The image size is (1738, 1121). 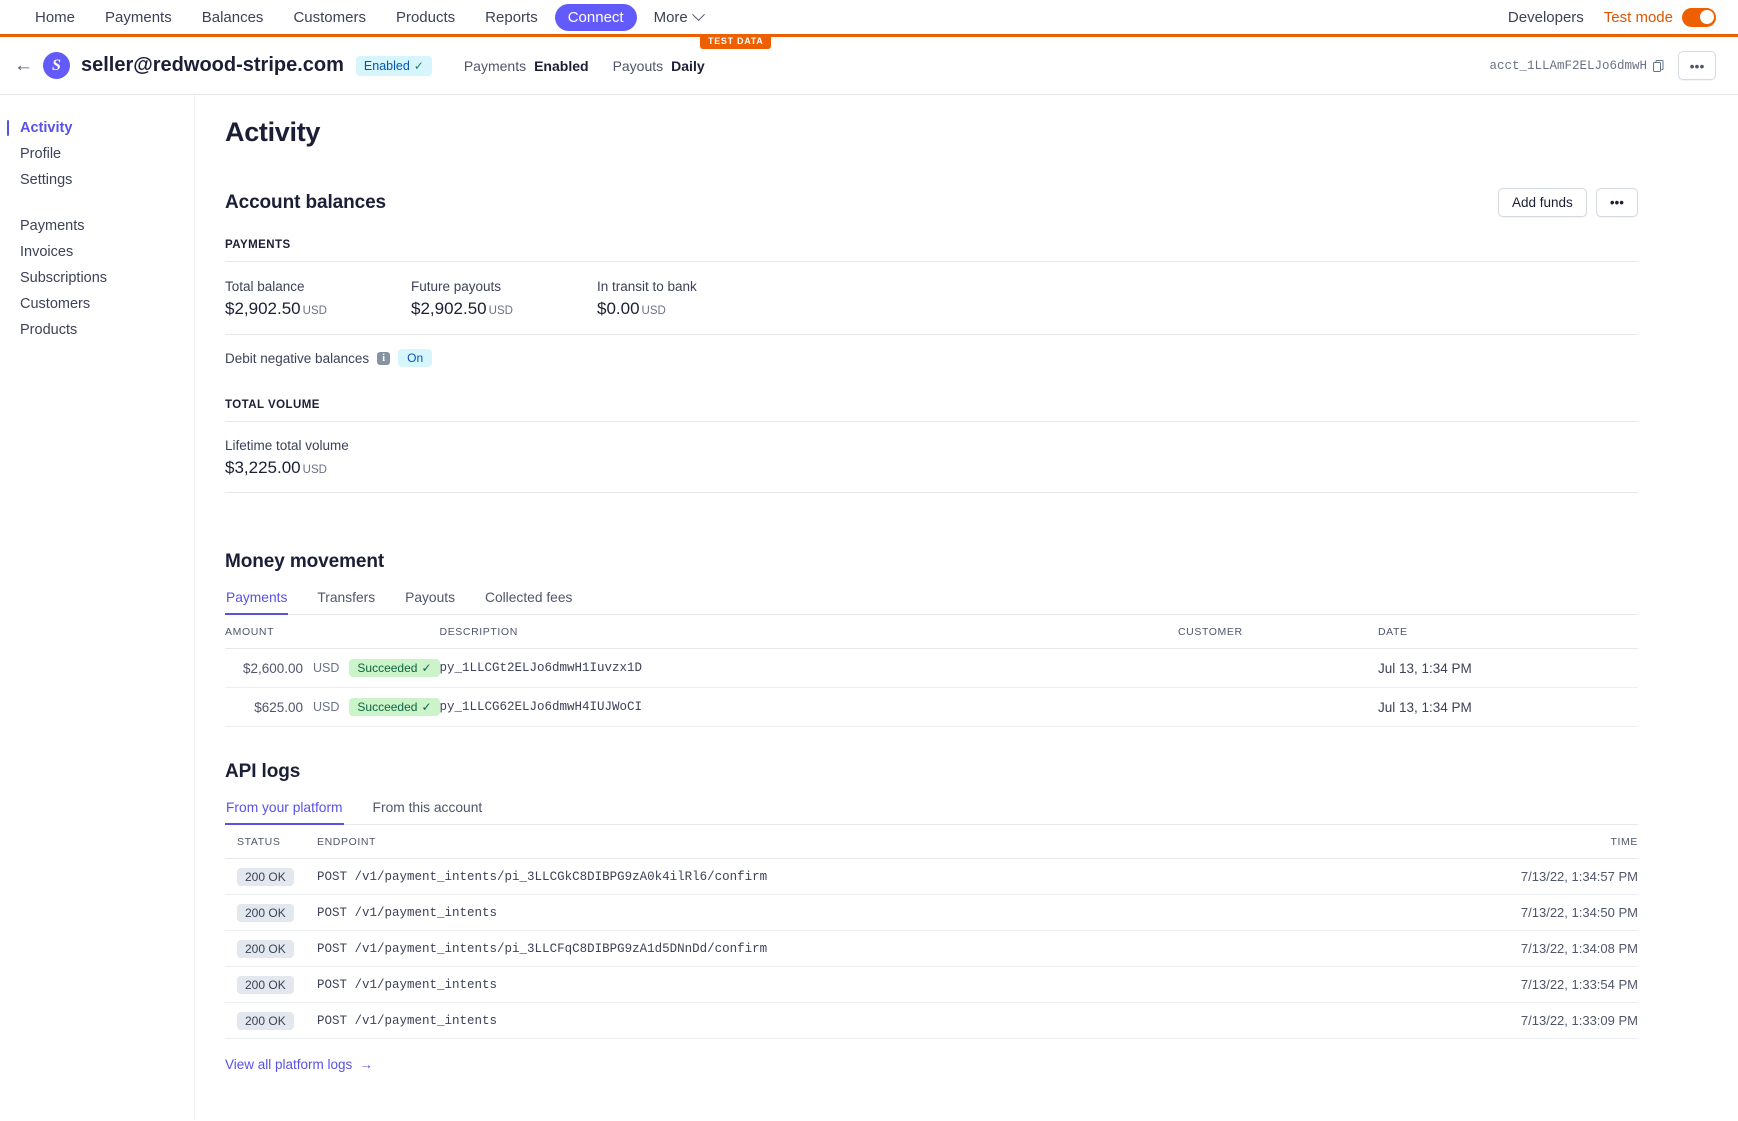 I want to click on debit-negative-balances-row: Debit negative balances i On, so click(x=931, y=359).